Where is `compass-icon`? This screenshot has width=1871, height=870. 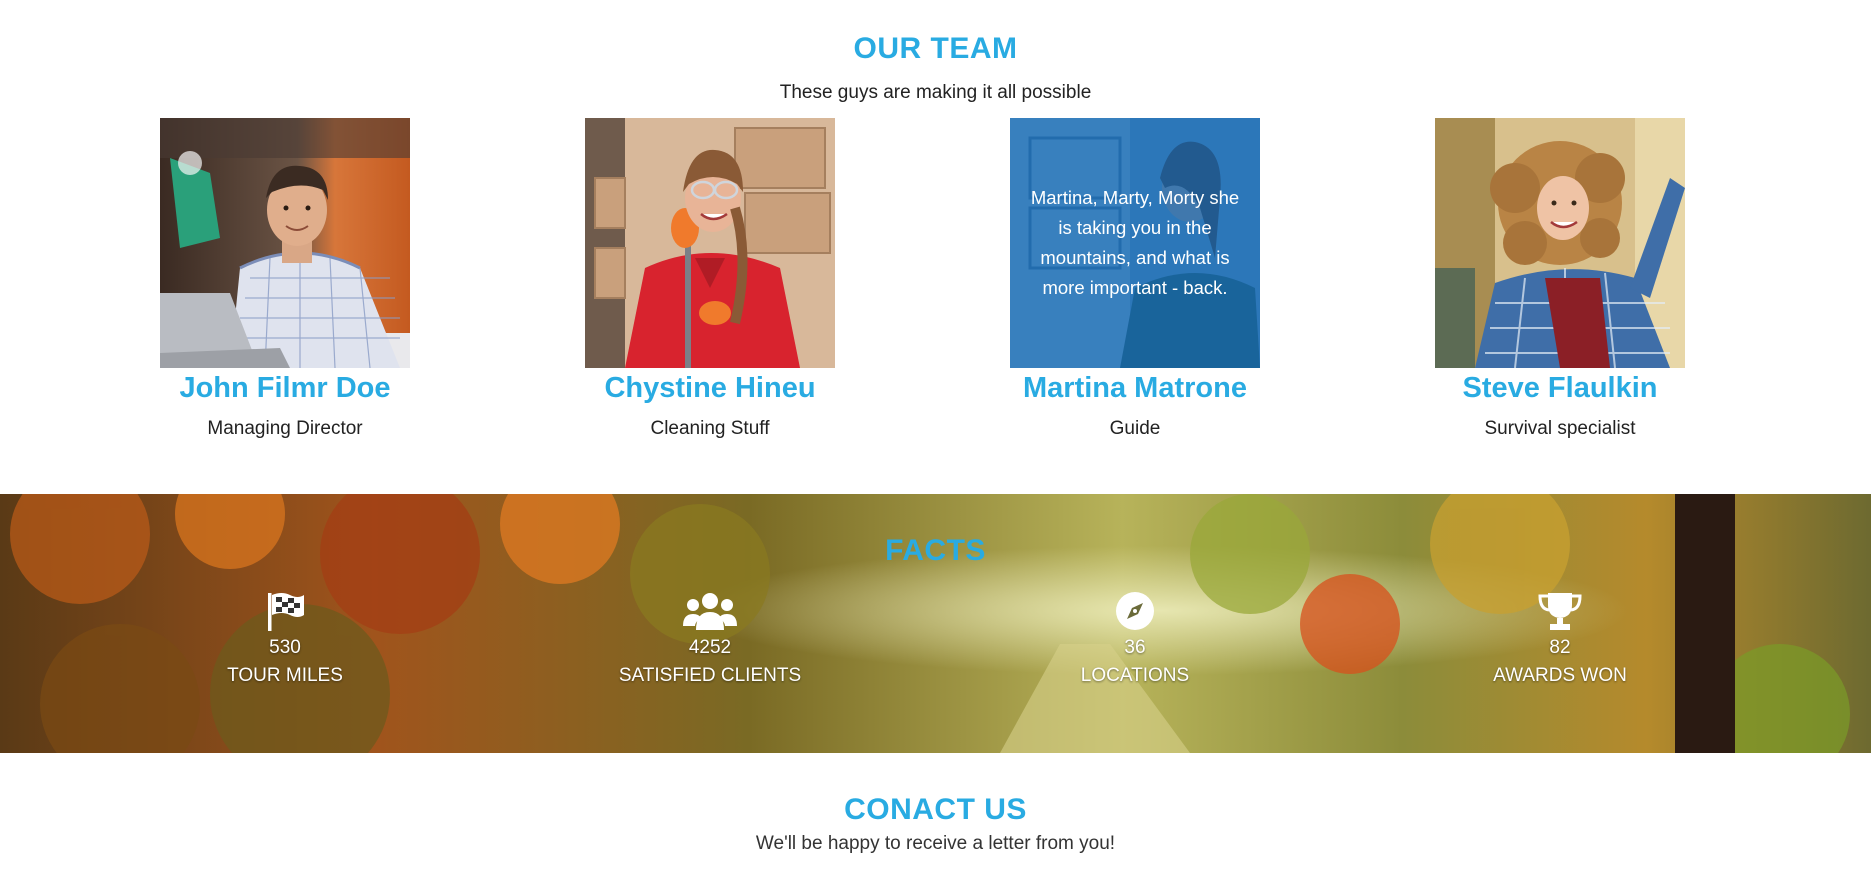
compass-icon is located at coordinates (1135, 611).